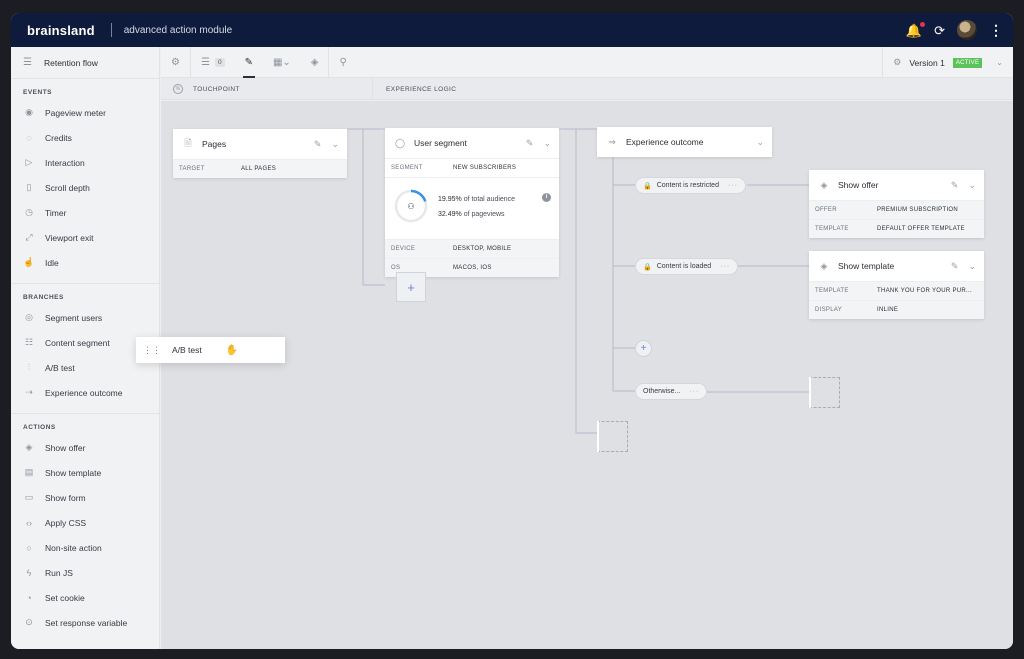 This screenshot has width=1024, height=659. Describe the element at coordinates (85, 262) in the screenshot. I see `sidebar-item-idle: ☝ Idle` at that location.